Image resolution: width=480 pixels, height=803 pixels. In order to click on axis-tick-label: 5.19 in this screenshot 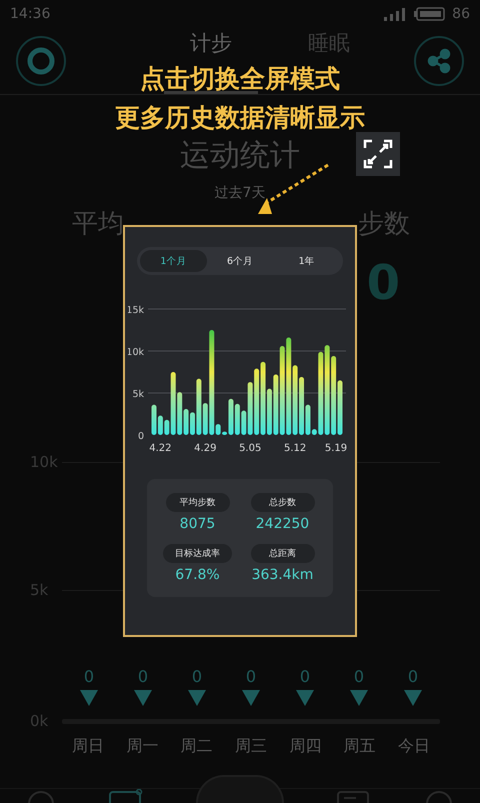, I will do `click(336, 448)`.